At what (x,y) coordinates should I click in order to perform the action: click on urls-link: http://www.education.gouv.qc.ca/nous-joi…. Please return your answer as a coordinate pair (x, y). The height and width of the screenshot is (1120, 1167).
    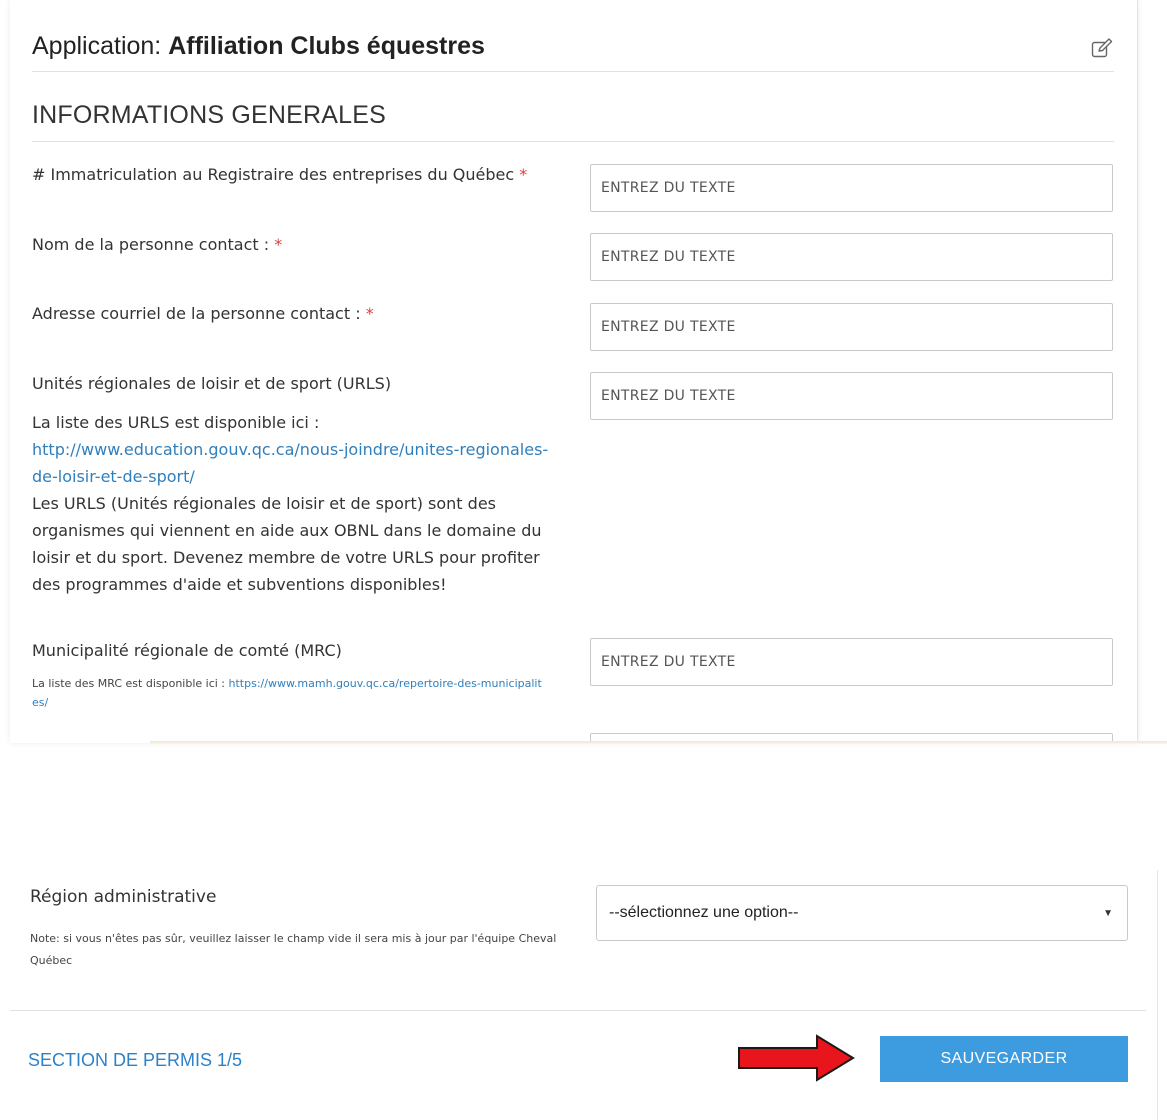
    Looking at the image, I should click on (290, 463).